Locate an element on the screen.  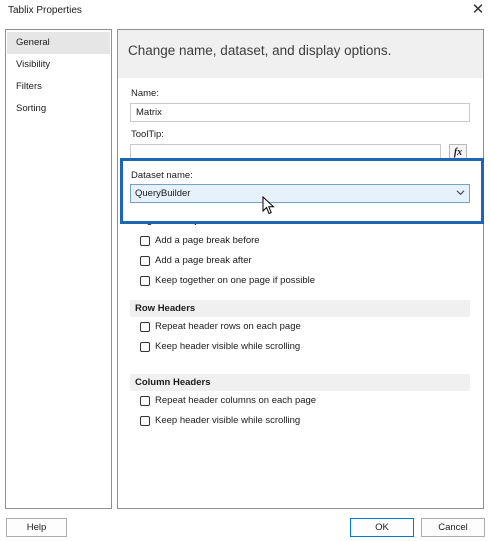
row-keep-header-visible-label: Keep header visible while scrolling is located at coordinates (228, 346).